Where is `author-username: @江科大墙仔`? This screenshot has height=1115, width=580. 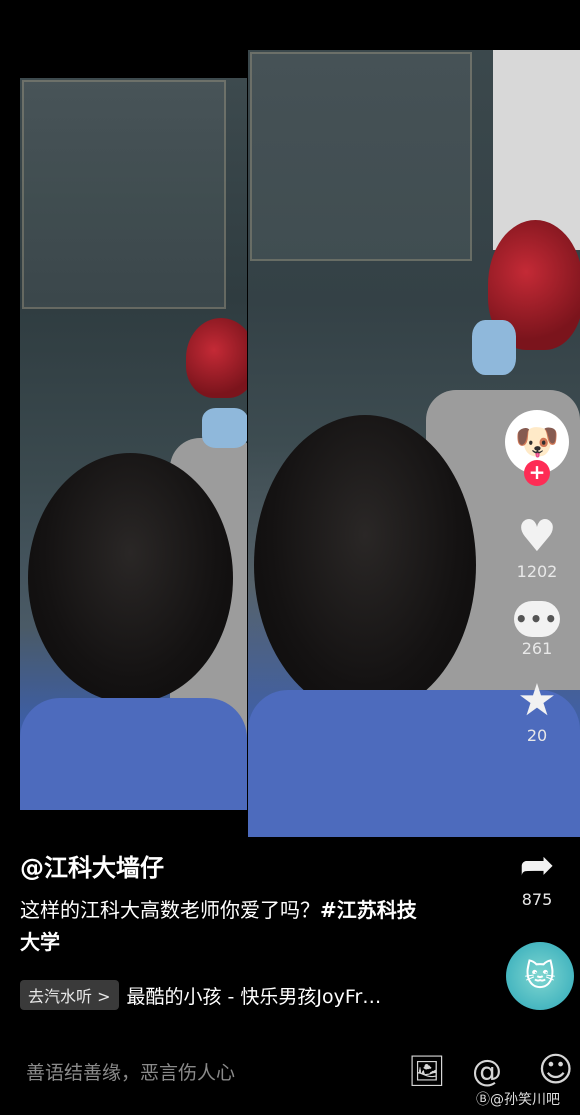 author-username: @江科大墙仔 is located at coordinates (92, 865).